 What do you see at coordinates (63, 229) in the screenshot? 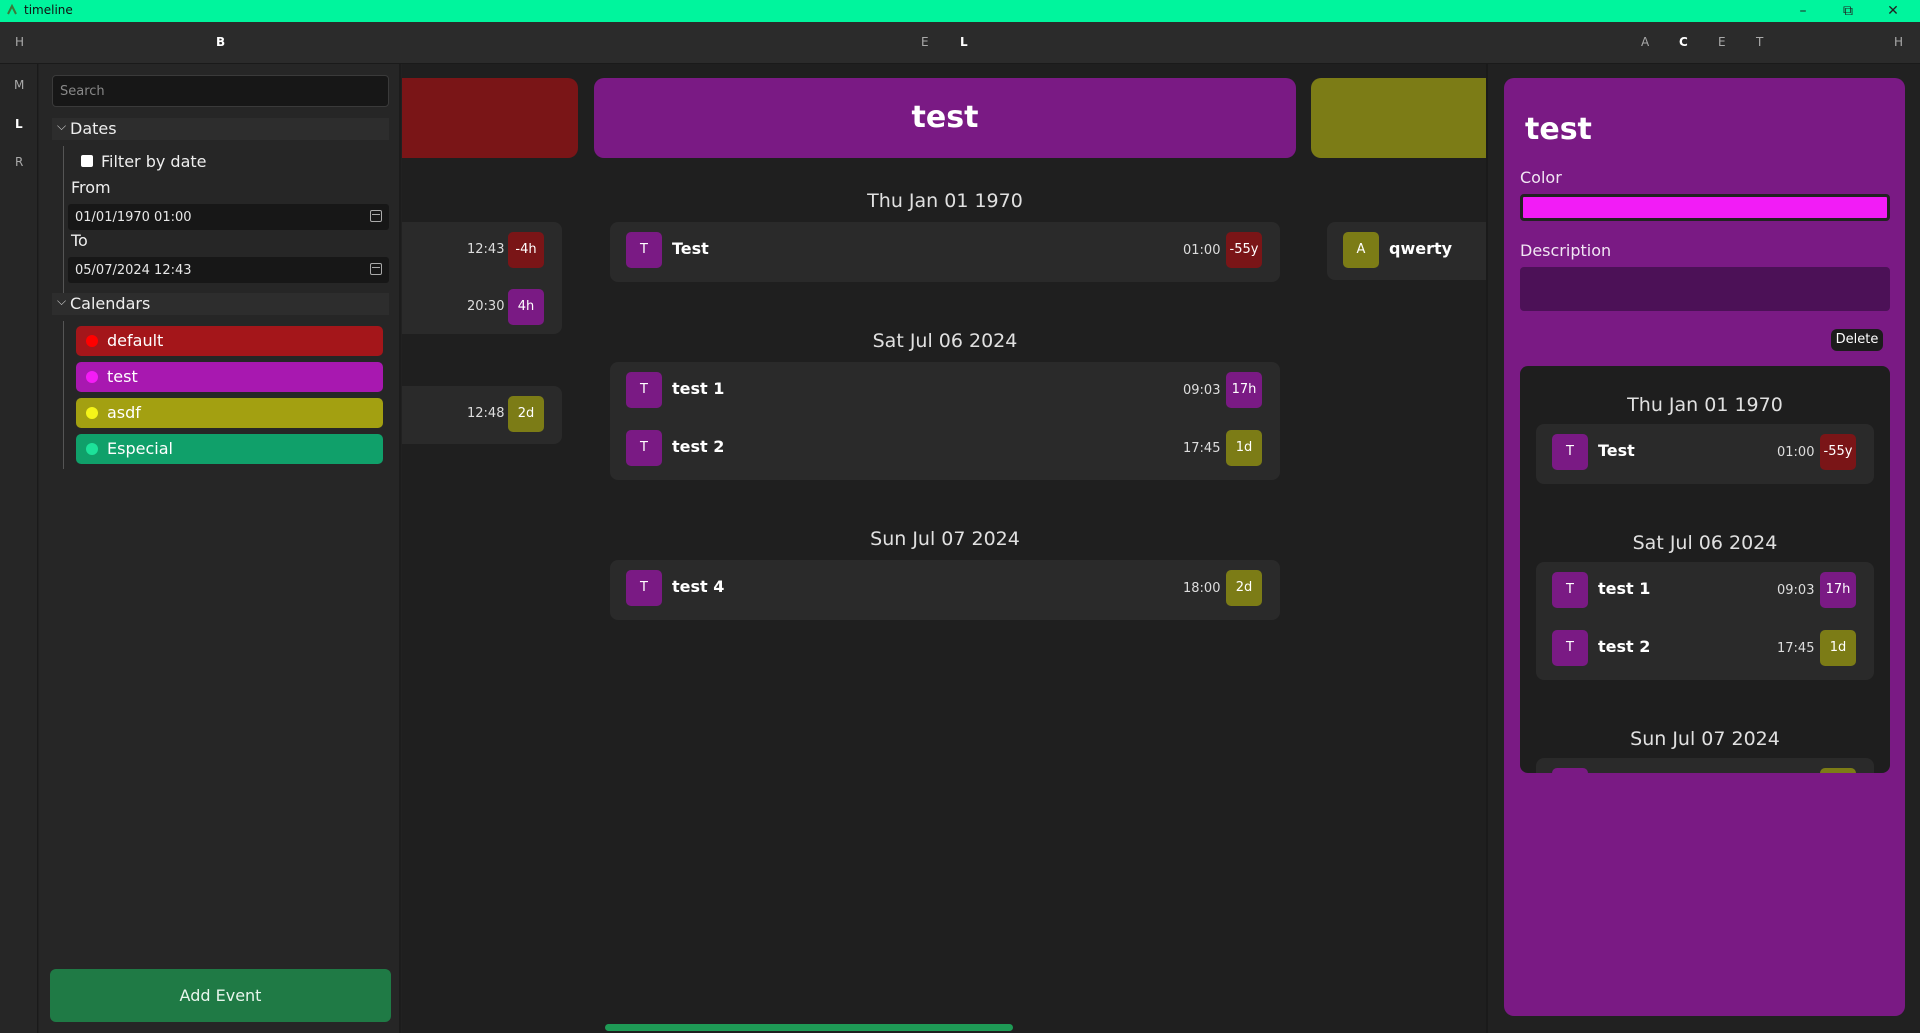
I see `dates-tree-line` at bounding box center [63, 229].